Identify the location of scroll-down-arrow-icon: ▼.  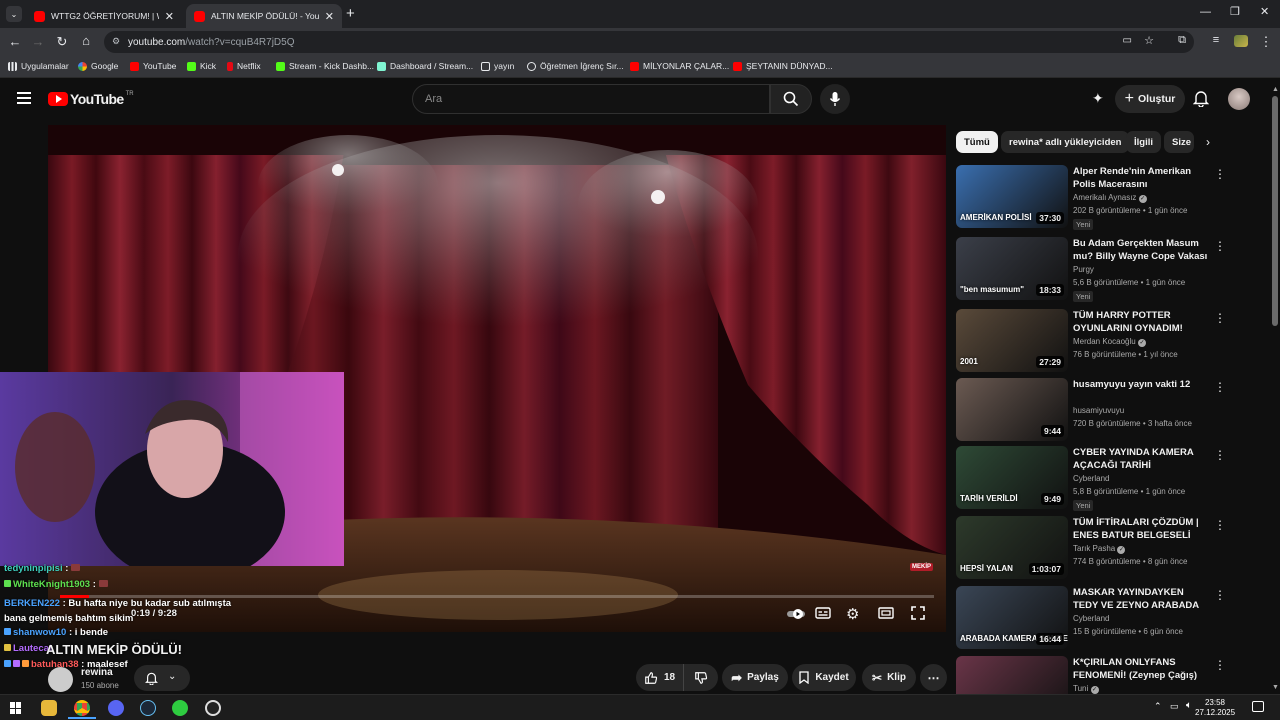
(1275, 687).